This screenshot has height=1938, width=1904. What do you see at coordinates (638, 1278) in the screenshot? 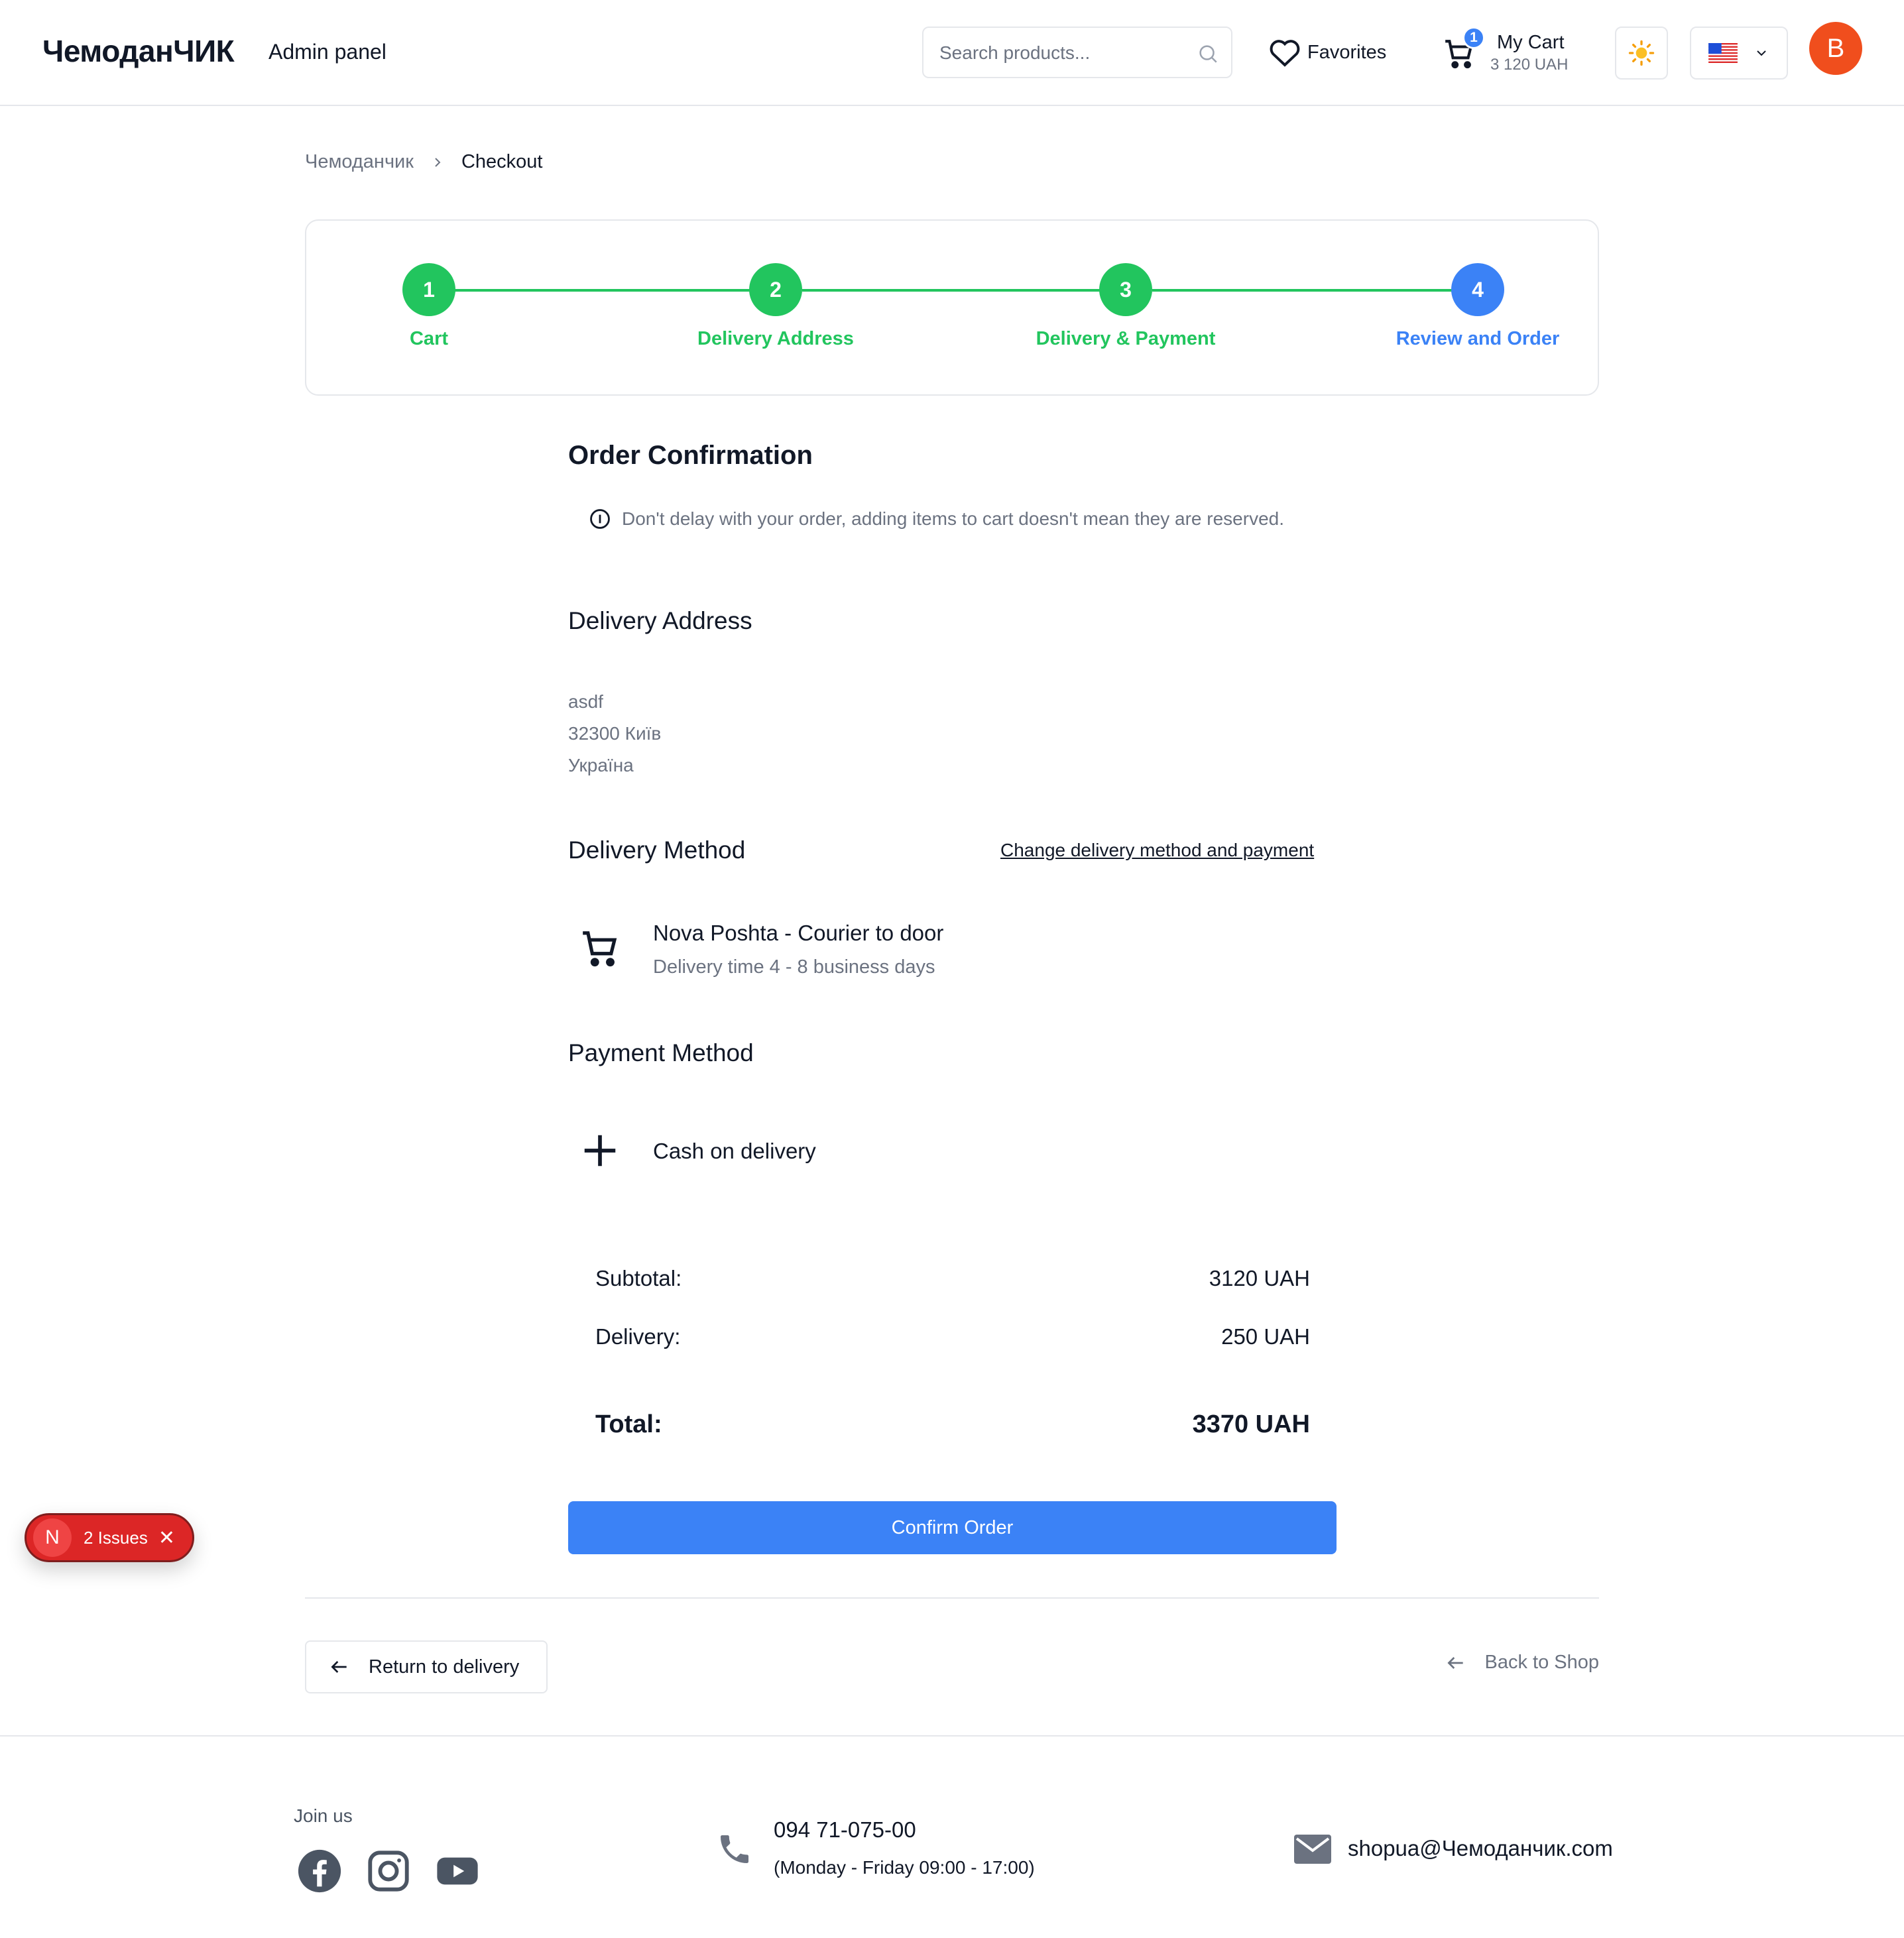
I see `subtotal-label: Subtotal:` at bounding box center [638, 1278].